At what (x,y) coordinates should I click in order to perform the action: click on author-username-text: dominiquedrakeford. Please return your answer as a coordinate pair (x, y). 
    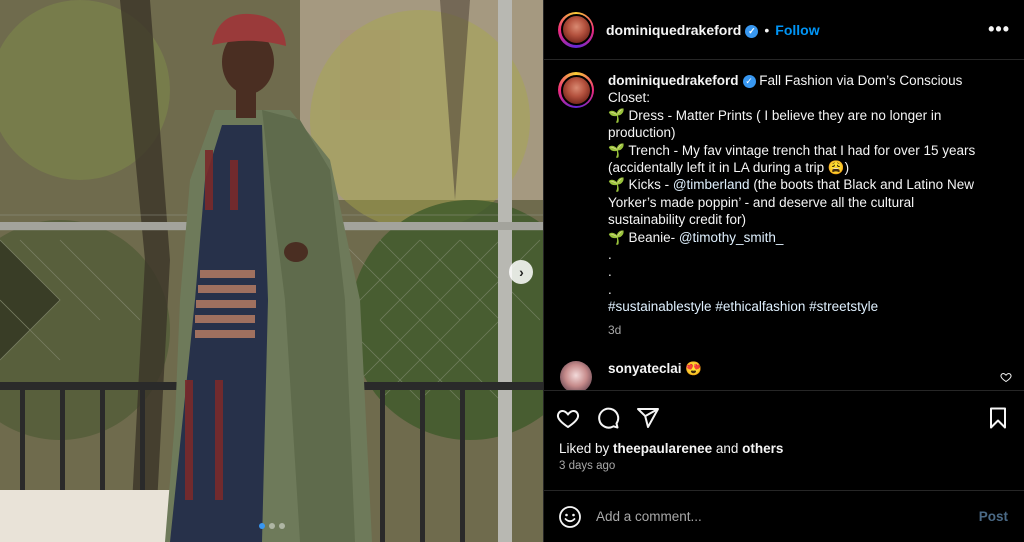
    Looking at the image, I should click on (674, 29).